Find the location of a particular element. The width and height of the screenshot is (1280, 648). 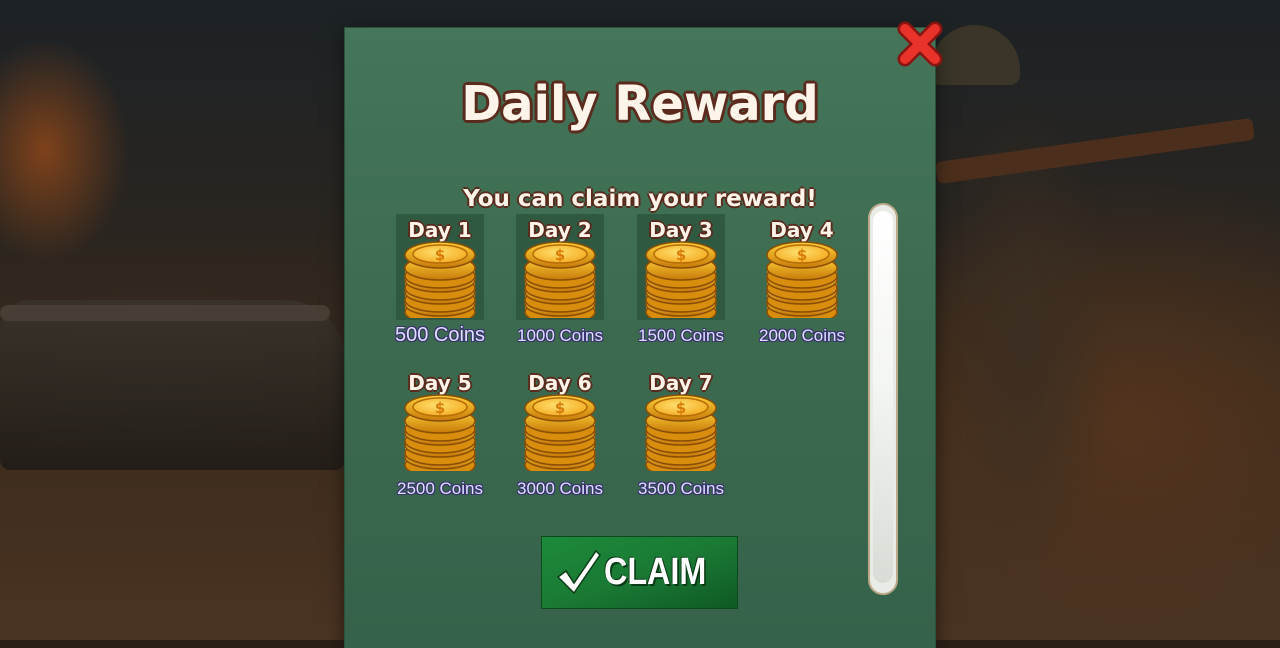

reward-day-7: Day 7 3500 Coins is located at coordinates (678, 437).